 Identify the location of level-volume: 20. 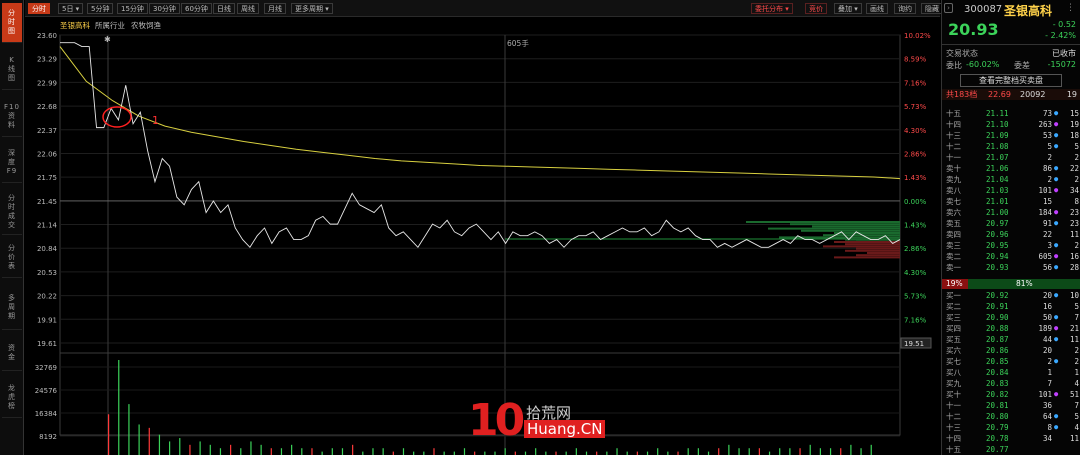
(1047, 350).